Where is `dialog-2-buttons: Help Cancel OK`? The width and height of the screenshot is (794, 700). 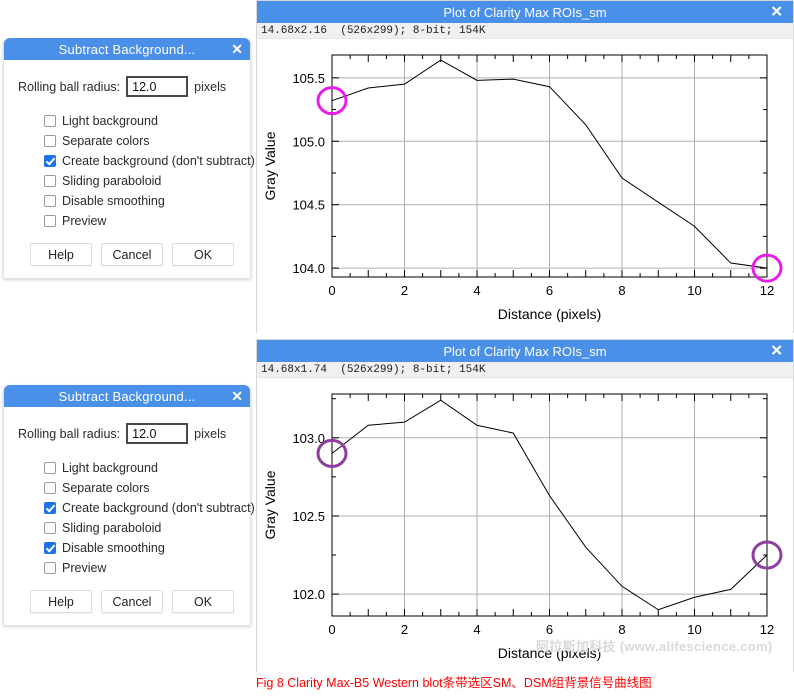
dialog-2-buttons: Help Cancel OK is located at coordinates (127, 600).